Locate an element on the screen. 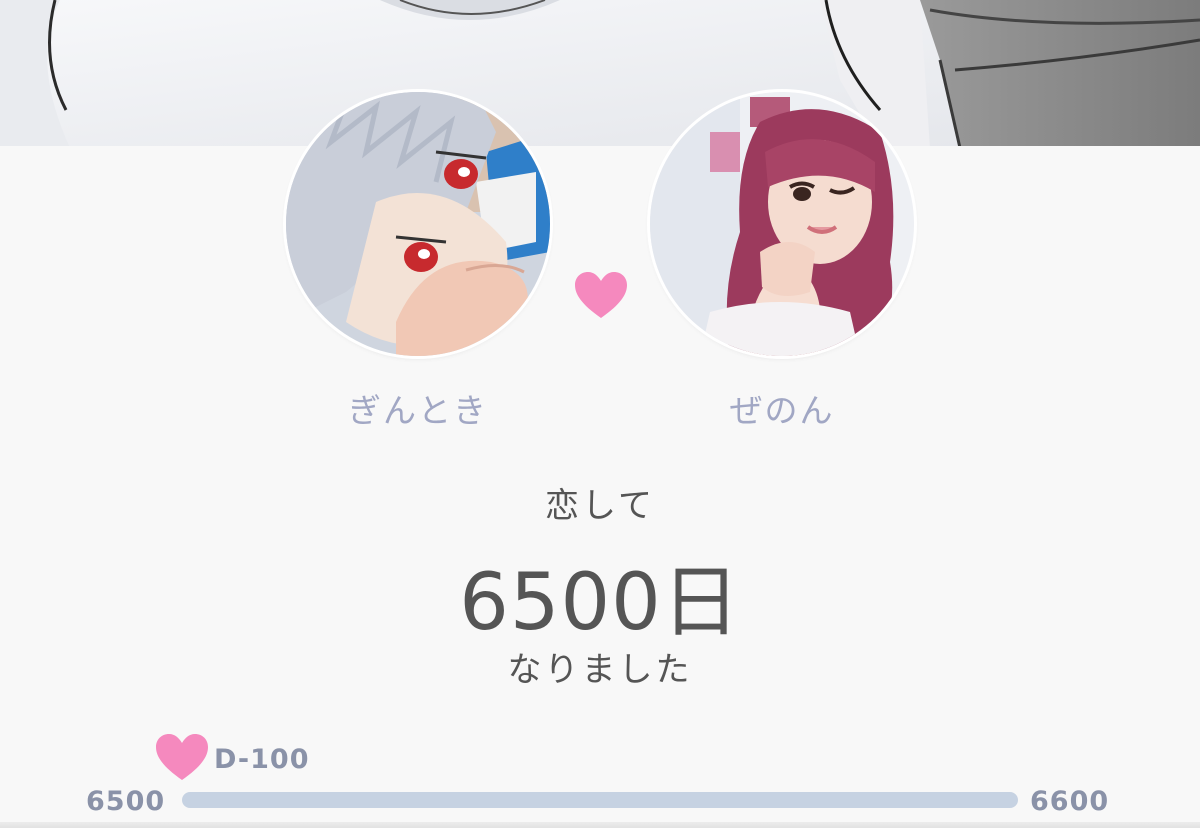 This screenshot has width=1200, height=828. day-count: 6500日 is located at coordinates (600, 603).